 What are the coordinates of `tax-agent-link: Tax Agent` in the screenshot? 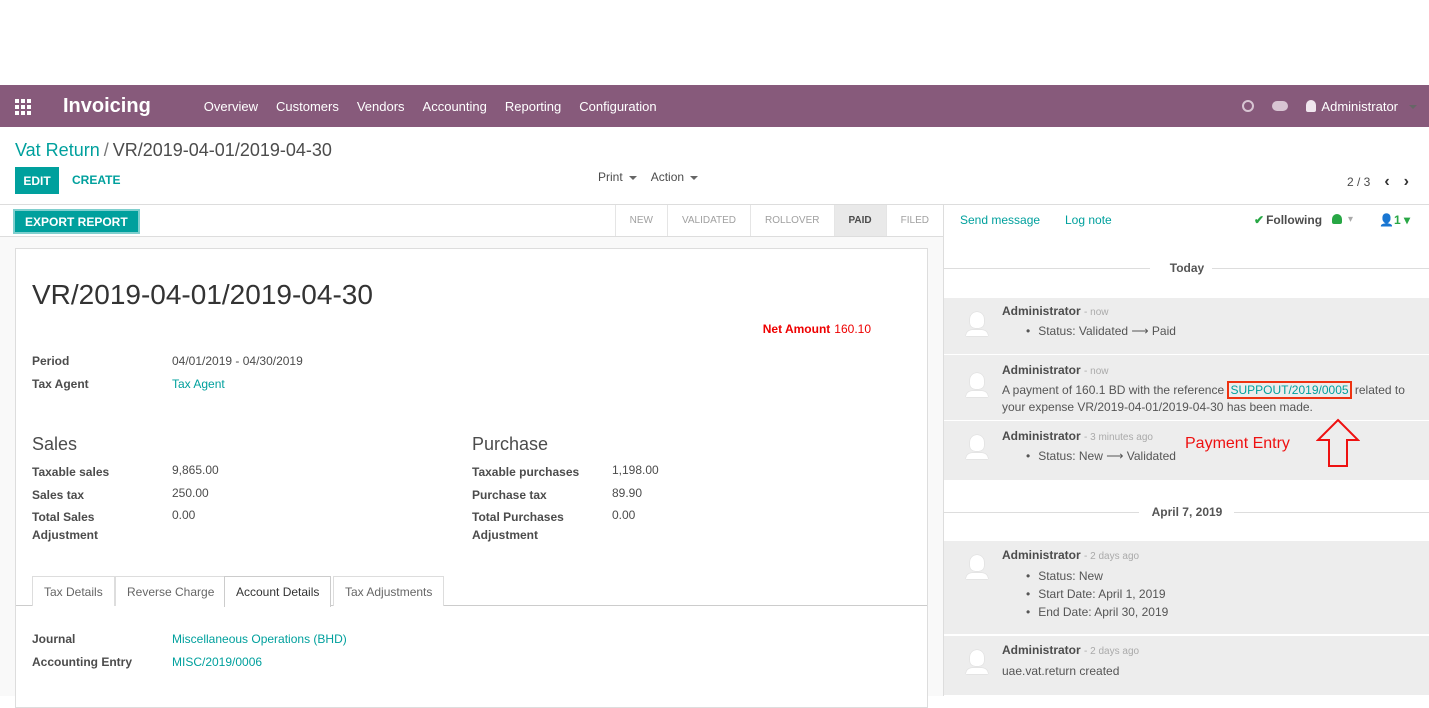 It's located at (198, 384).